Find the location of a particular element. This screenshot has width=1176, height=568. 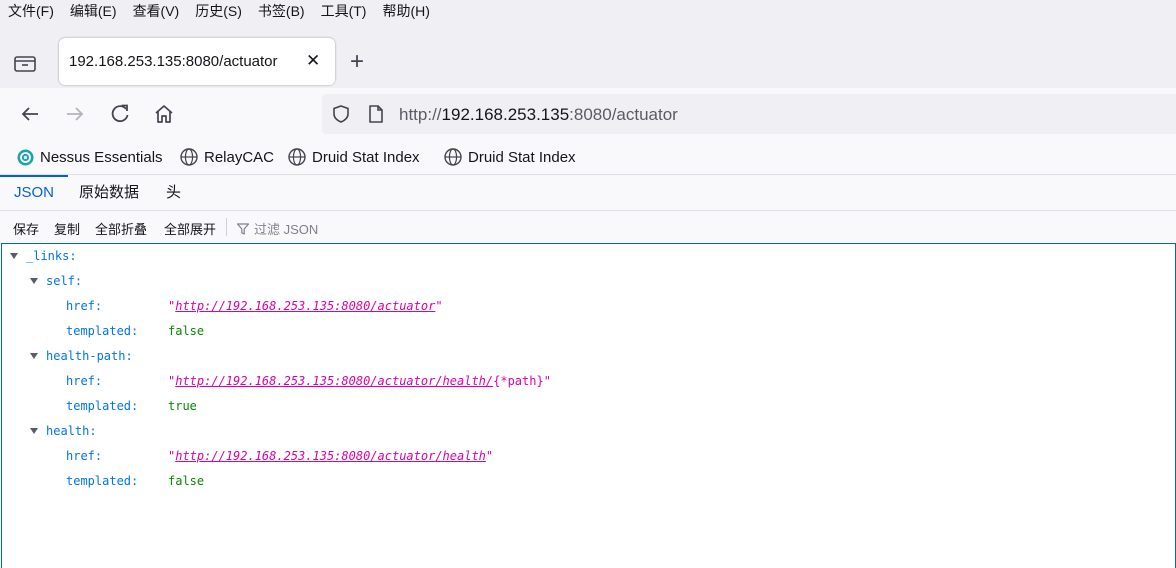

navigation-bar: http://192.168.253.135:8080/actuator is located at coordinates (588, 113).